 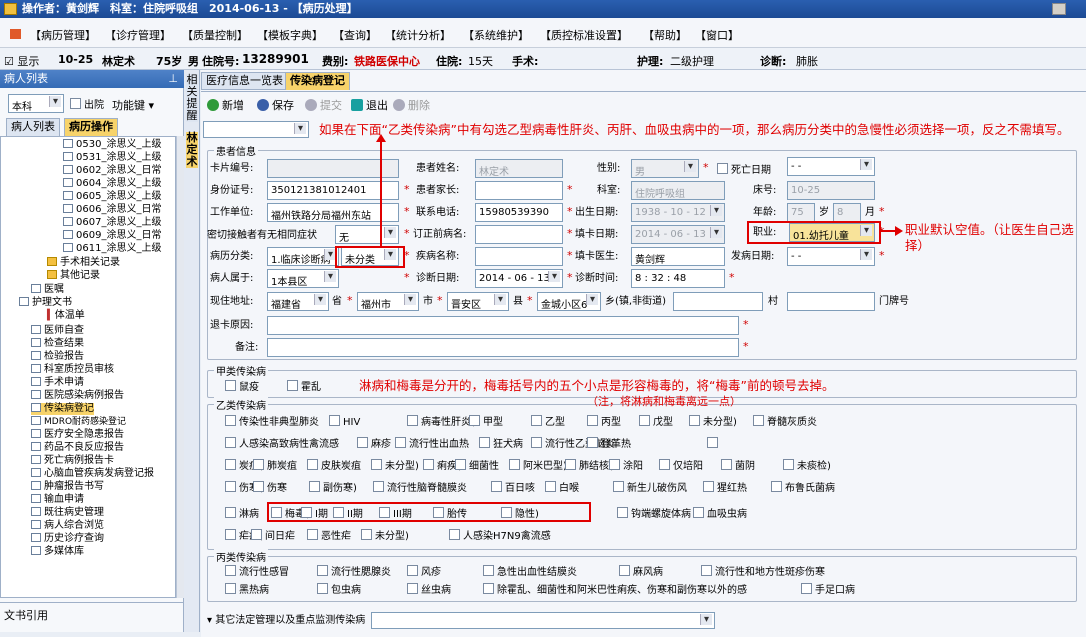 What do you see at coordinates (244, 81) in the screenshot?
I see `tab-overview: 医疗信息一览表` at bounding box center [244, 81].